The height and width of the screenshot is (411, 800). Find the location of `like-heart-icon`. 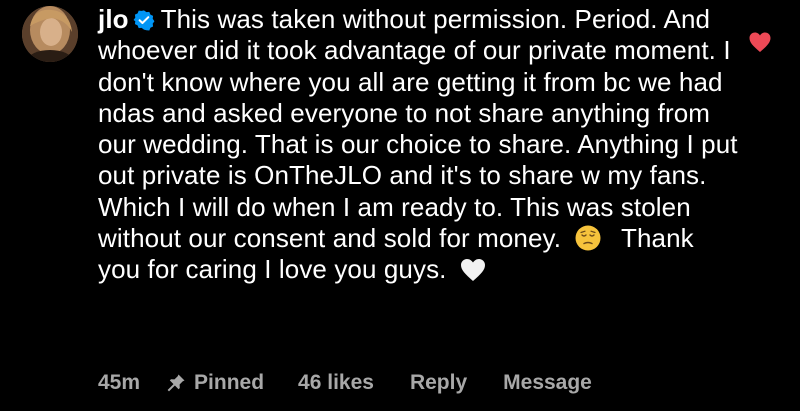

like-heart-icon is located at coordinates (760, 42).